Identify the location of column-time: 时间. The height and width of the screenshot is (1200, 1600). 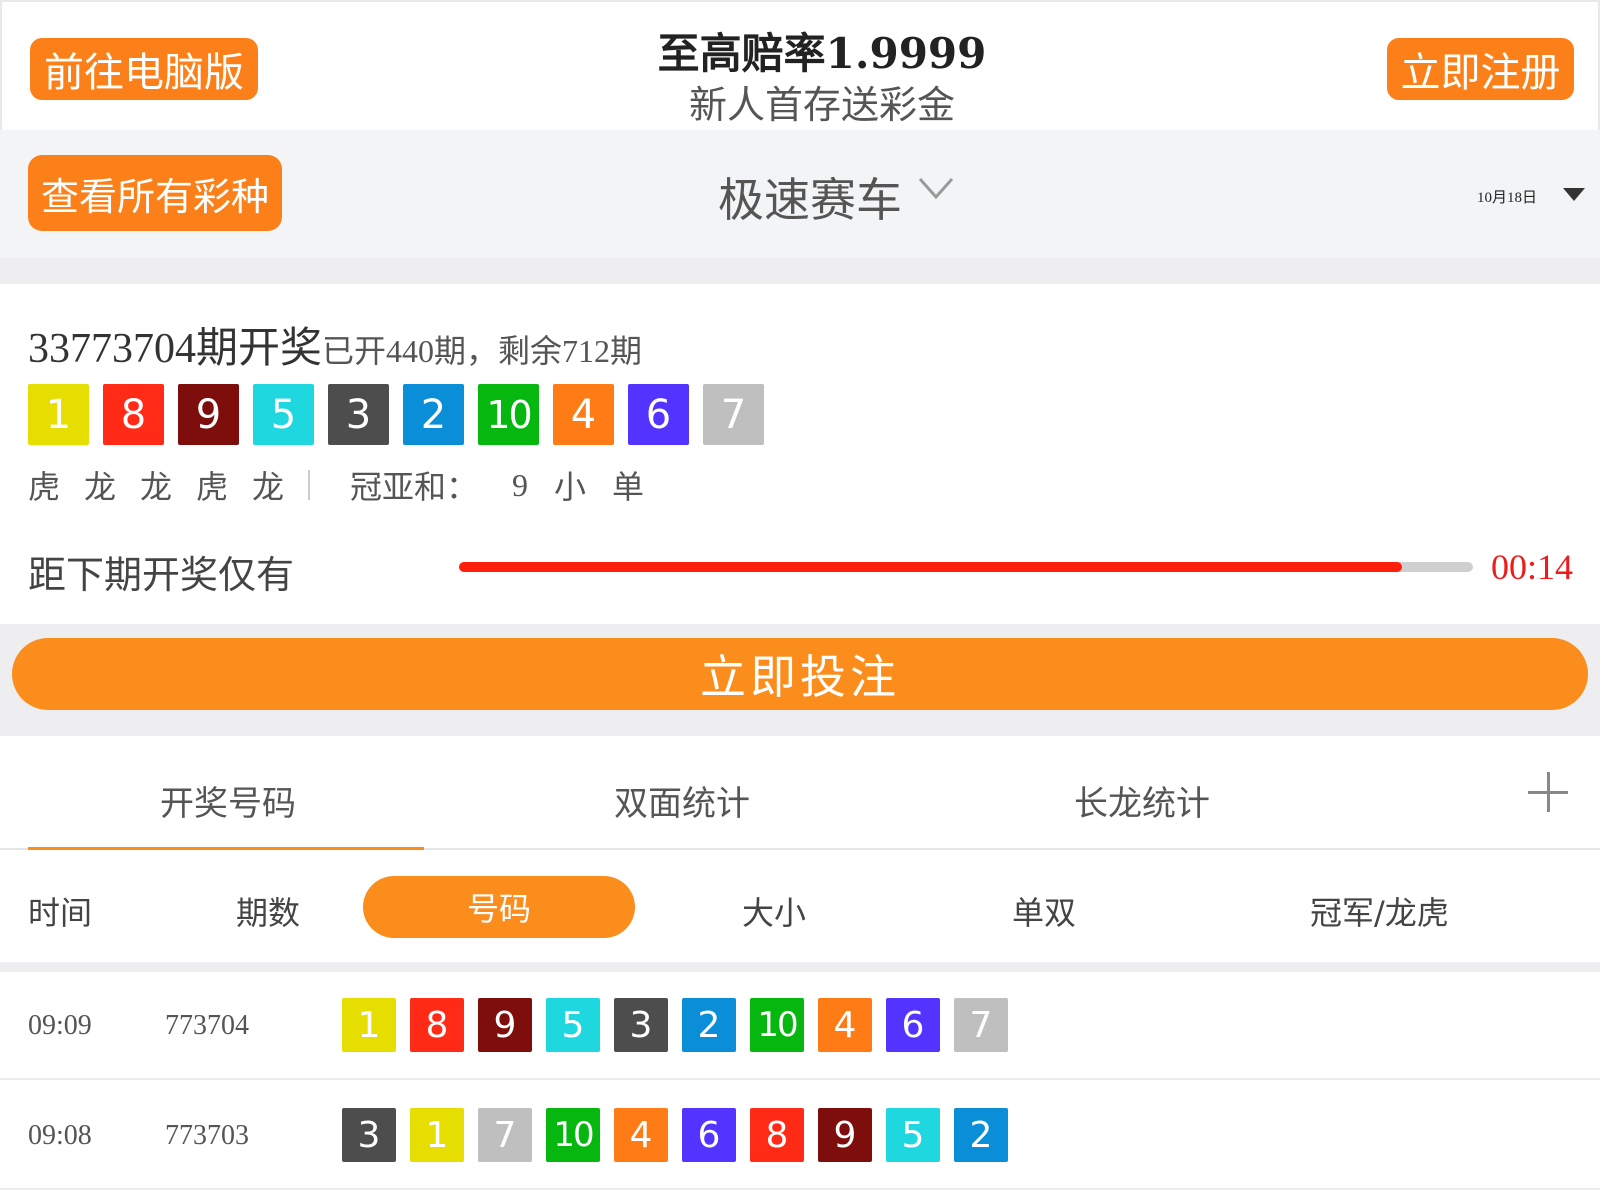
(60, 913).